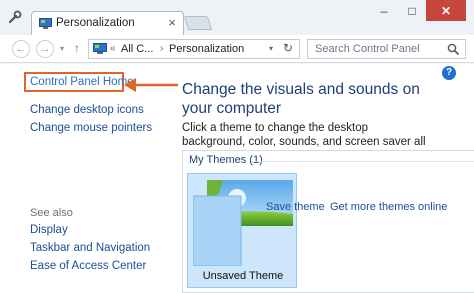 Image resolution: width=474 pixels, height=293 pixels. Describe the element at coordinates (237, 18) in the screenshot. I see `title-bar: Personalization × – □ ✕` at that location.